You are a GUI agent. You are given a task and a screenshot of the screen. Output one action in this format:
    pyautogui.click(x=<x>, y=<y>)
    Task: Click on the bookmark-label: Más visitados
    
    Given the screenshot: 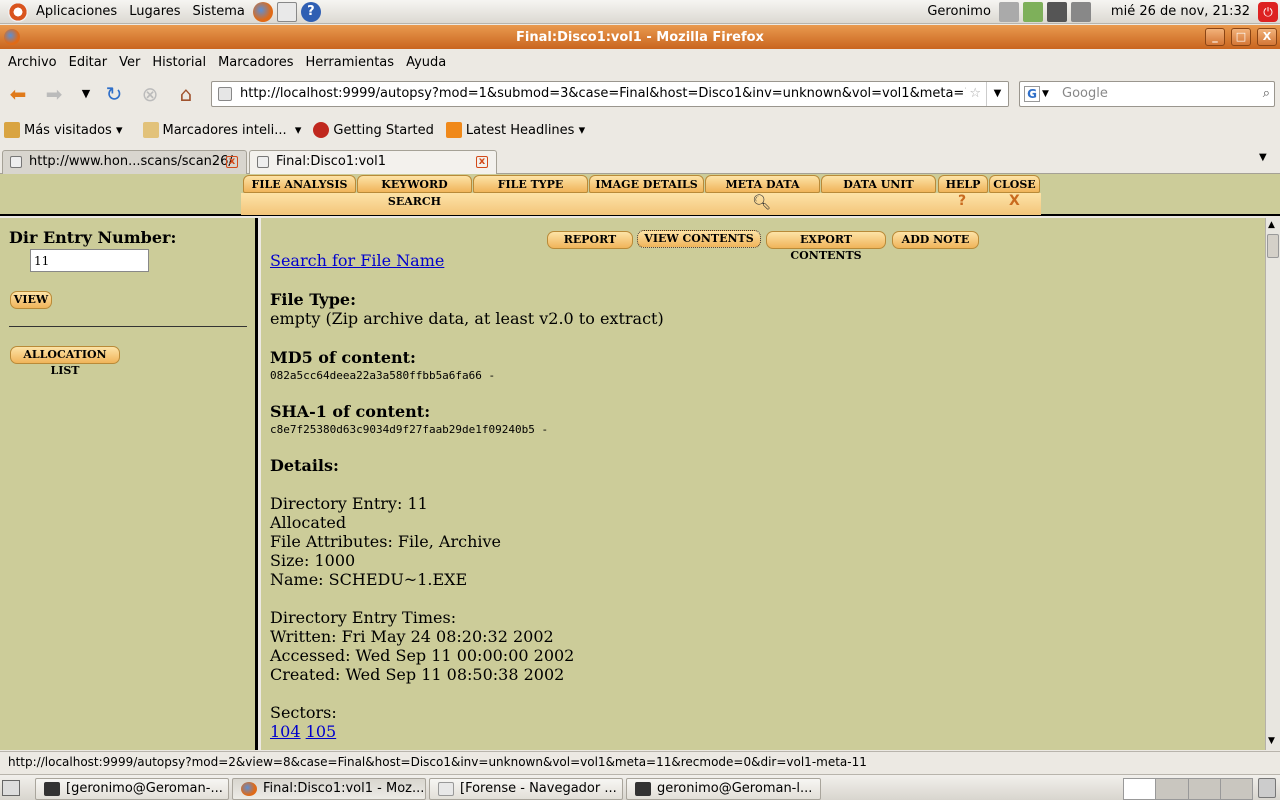 What is the action you would take?
    pyautogui.click(x=68, y=130)
    